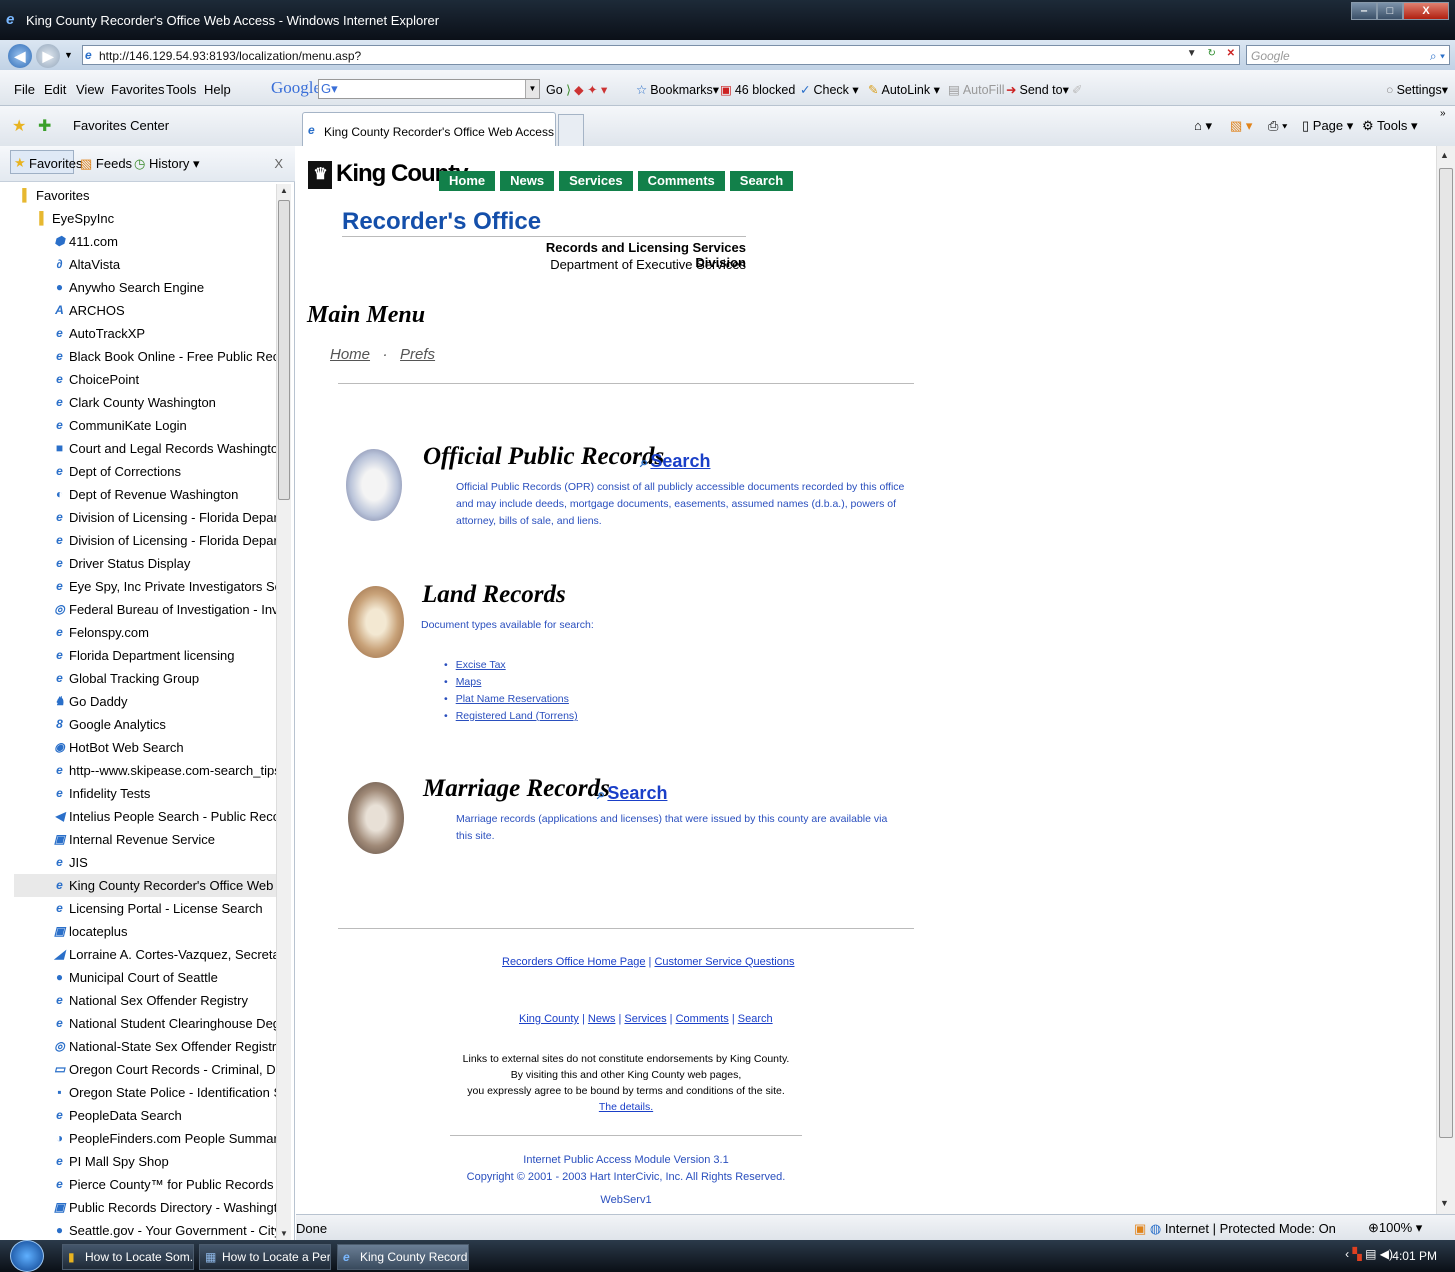 Image resolution: width=1455 pixels, height=1272 pixels. What do you see at coordinates (146, 563) in the screenshot?
I see `favorite-item: e Driver Status Display` at bounding box center [146, 563].